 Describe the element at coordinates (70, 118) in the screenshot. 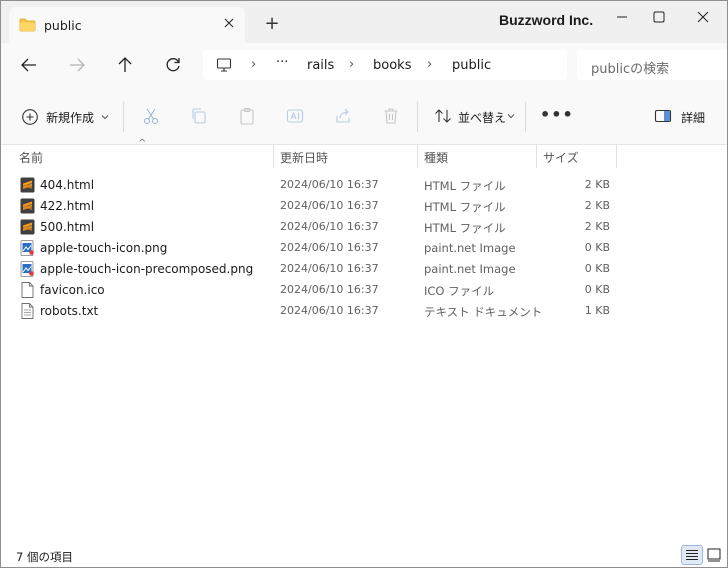

I see `new-item-label: 新規作成` at that location.